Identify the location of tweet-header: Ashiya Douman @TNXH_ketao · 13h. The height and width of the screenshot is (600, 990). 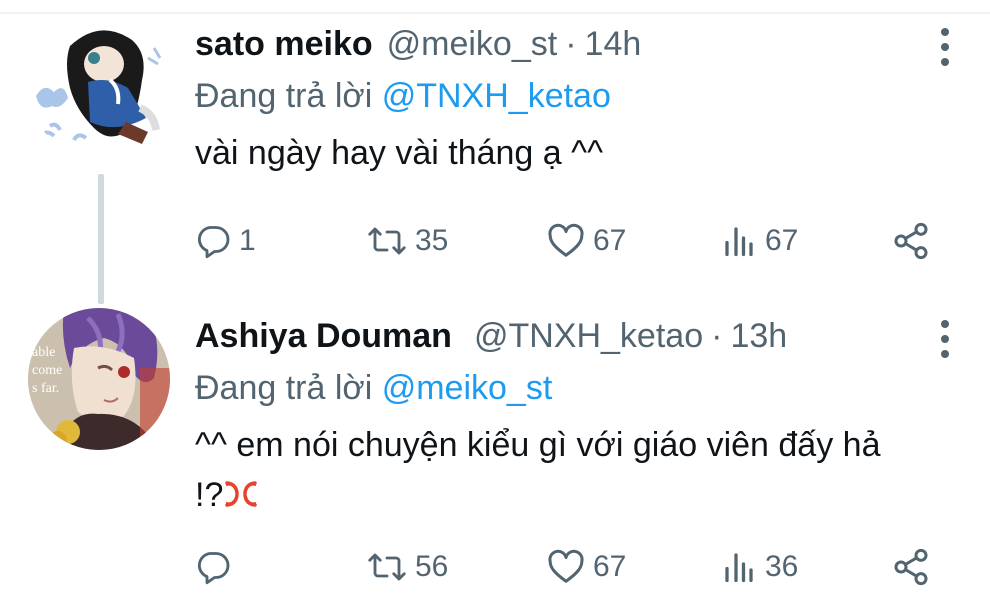
(577, 336).